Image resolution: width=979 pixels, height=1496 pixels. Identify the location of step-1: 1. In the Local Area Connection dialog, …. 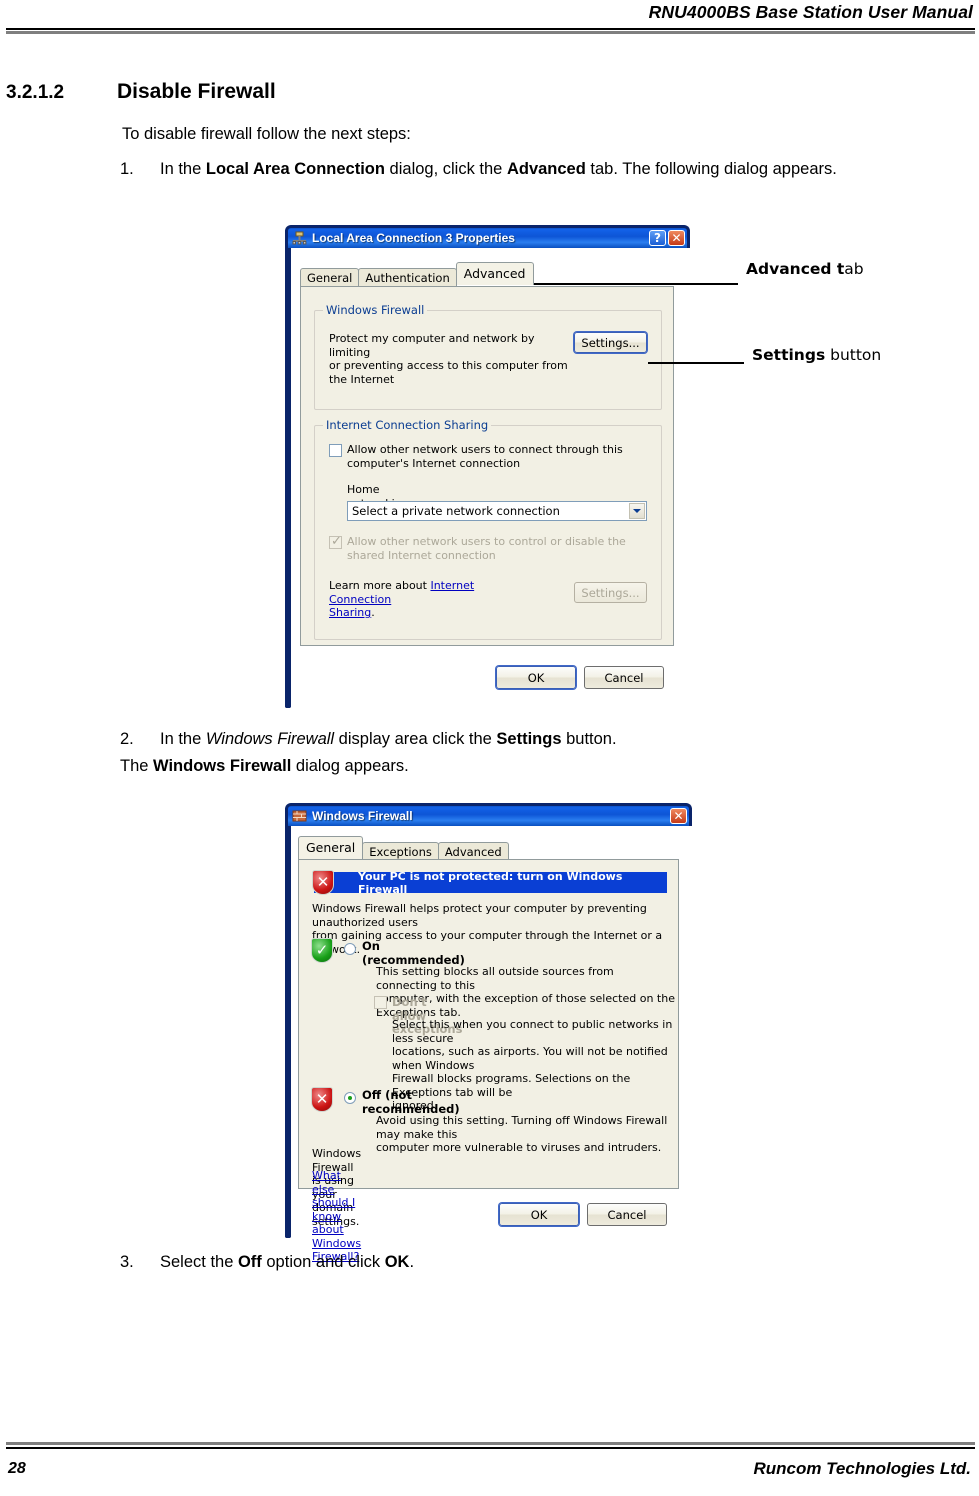
(547, 169).